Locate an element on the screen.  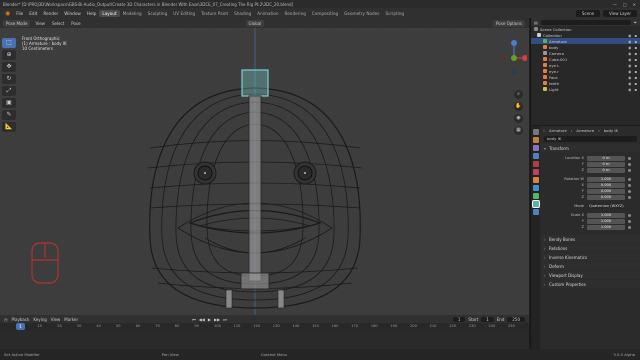
tab-modeling: Modeling is located at coordinates (132, 13).